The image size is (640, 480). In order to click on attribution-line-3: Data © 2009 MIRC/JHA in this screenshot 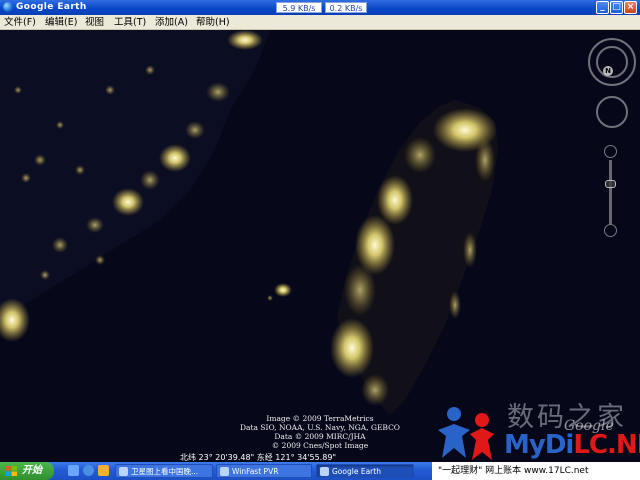, I will do `click(320, 436)`.